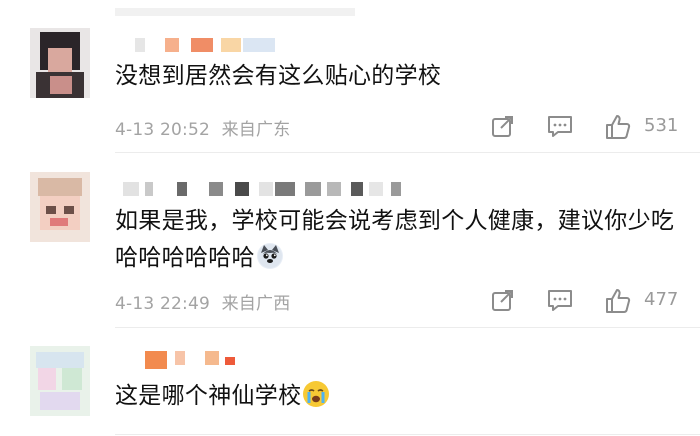 This screenshot has height=436, width=700. I want to click on comment-text: 没想到居然会有这么贴心的学校, so click(278, 76).